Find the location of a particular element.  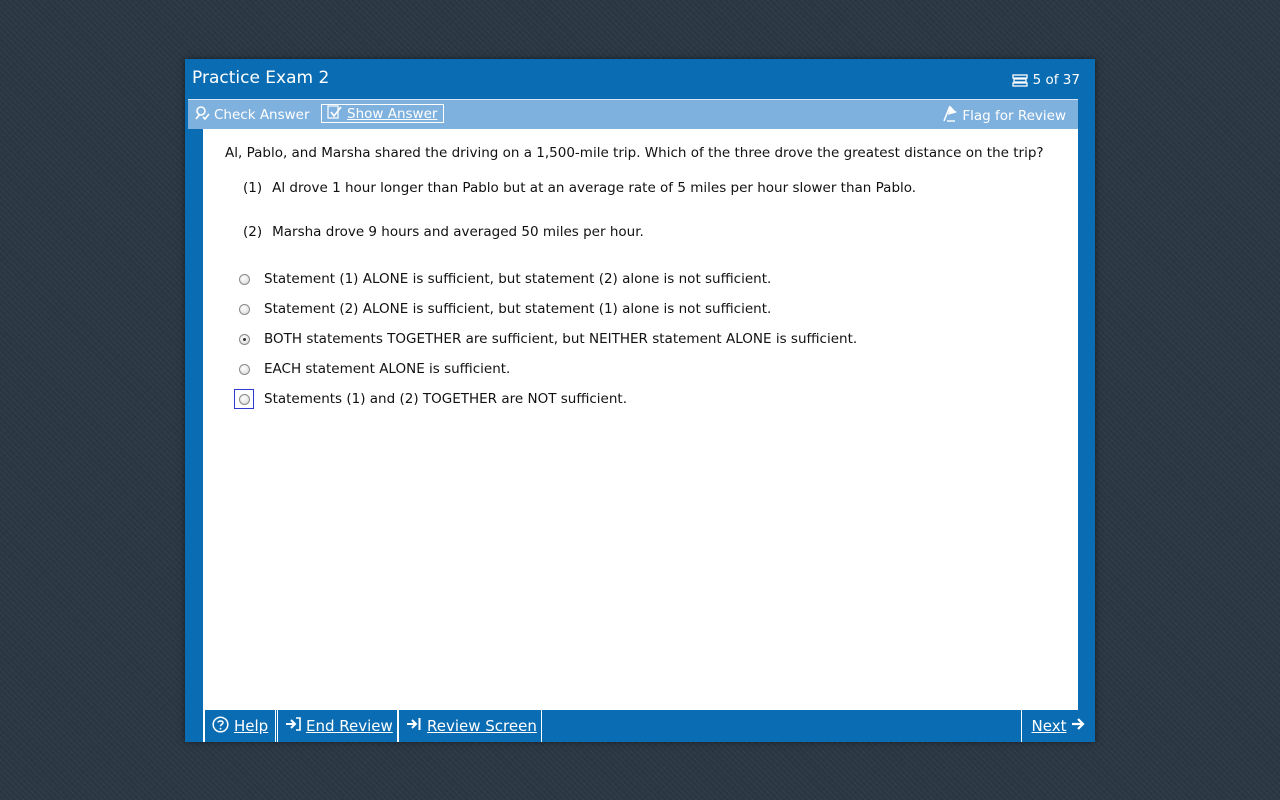

review-screen-label: Review Screen is located at coordinates (482, 726).